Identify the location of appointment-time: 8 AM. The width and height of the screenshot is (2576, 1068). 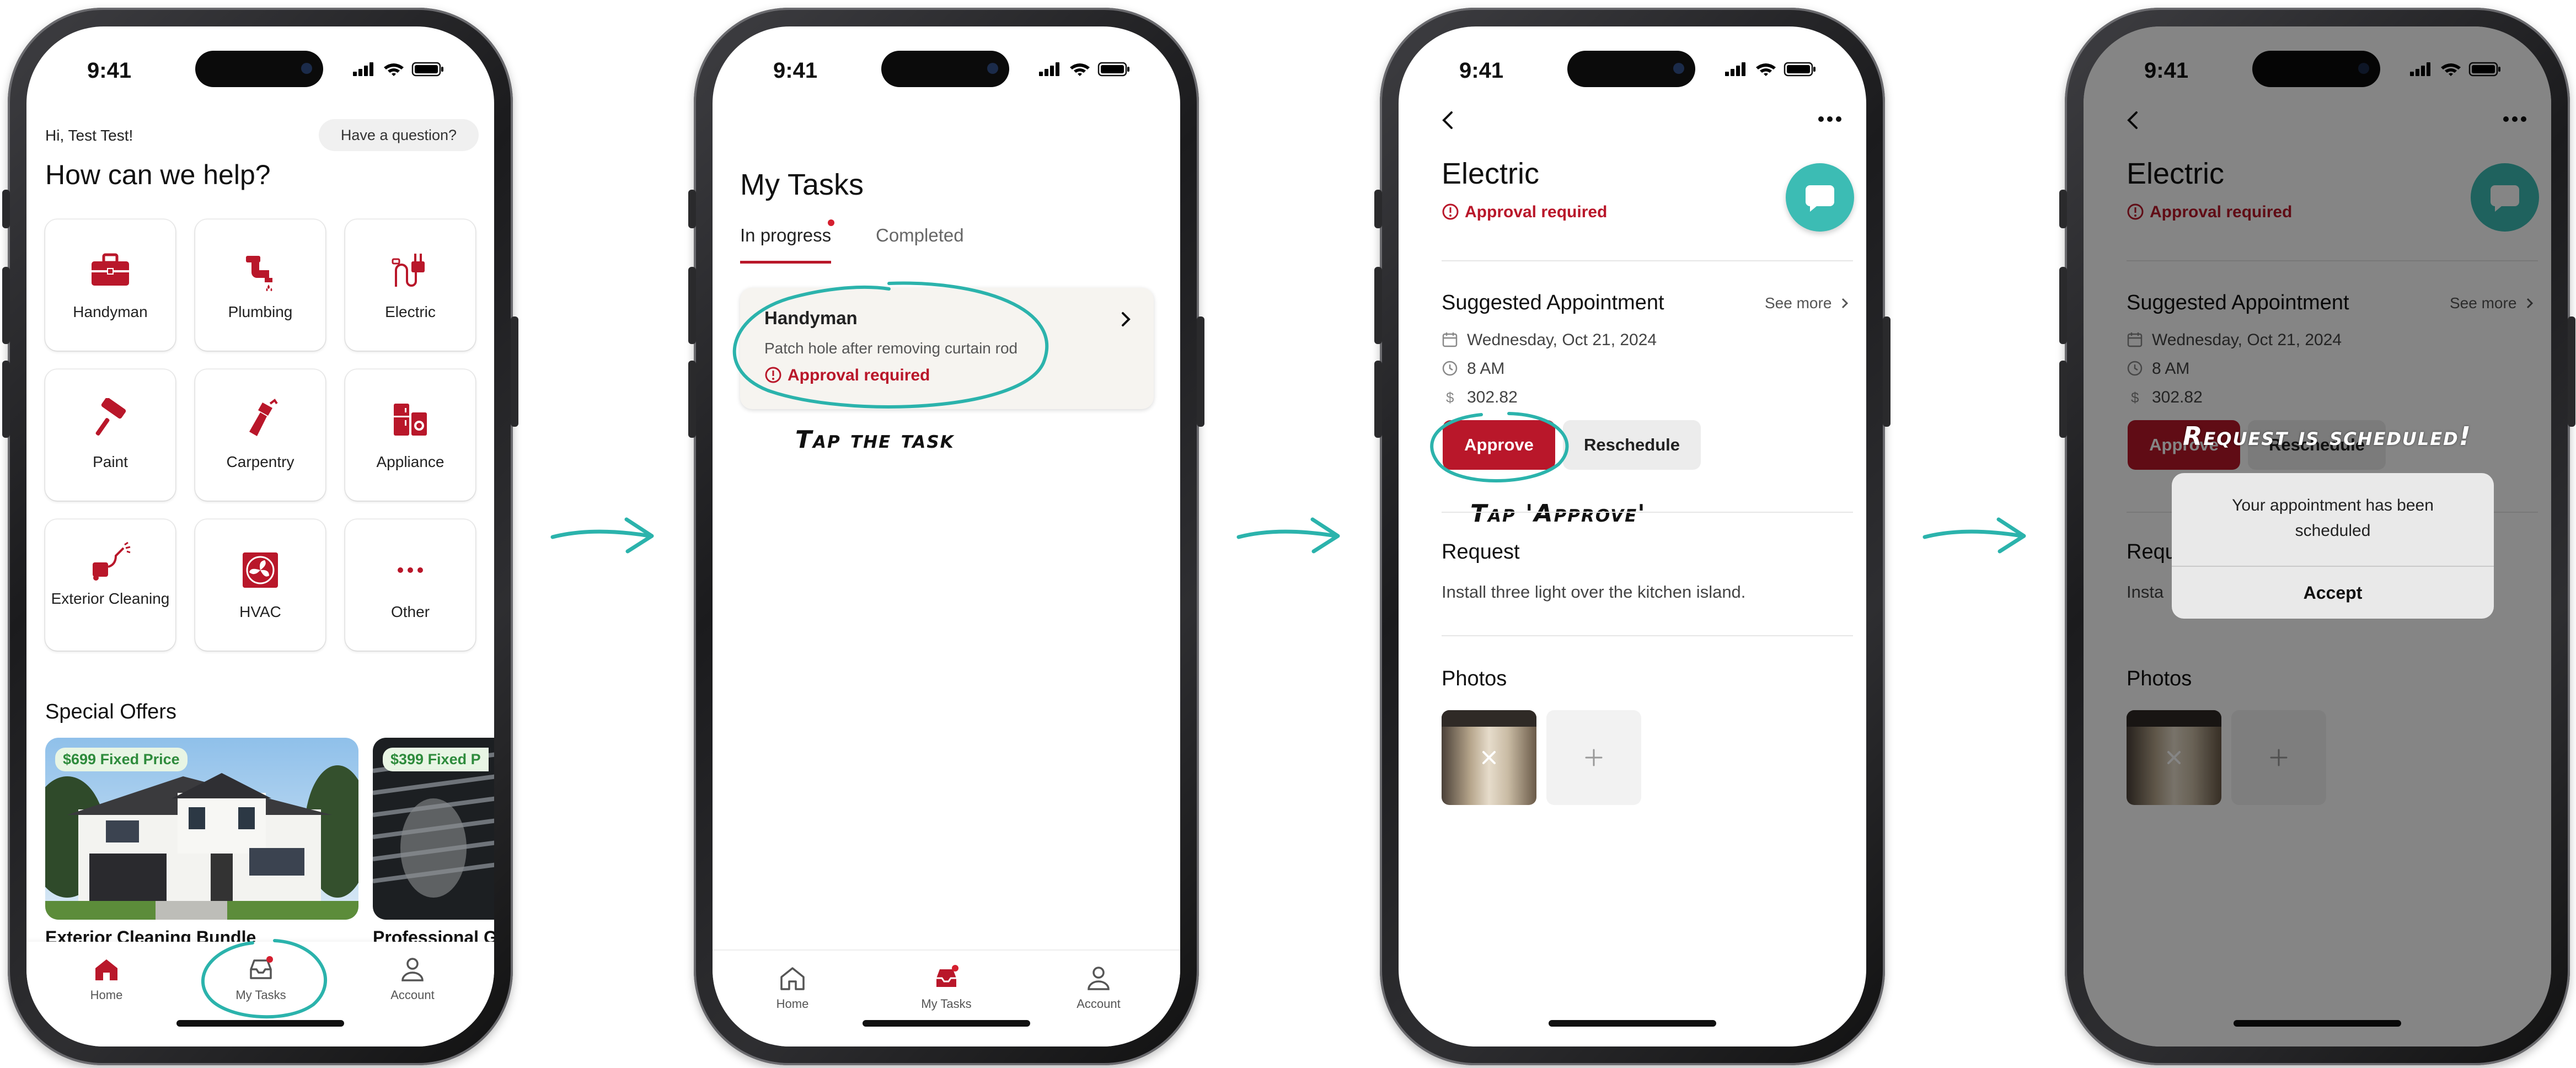
(1473, 368).